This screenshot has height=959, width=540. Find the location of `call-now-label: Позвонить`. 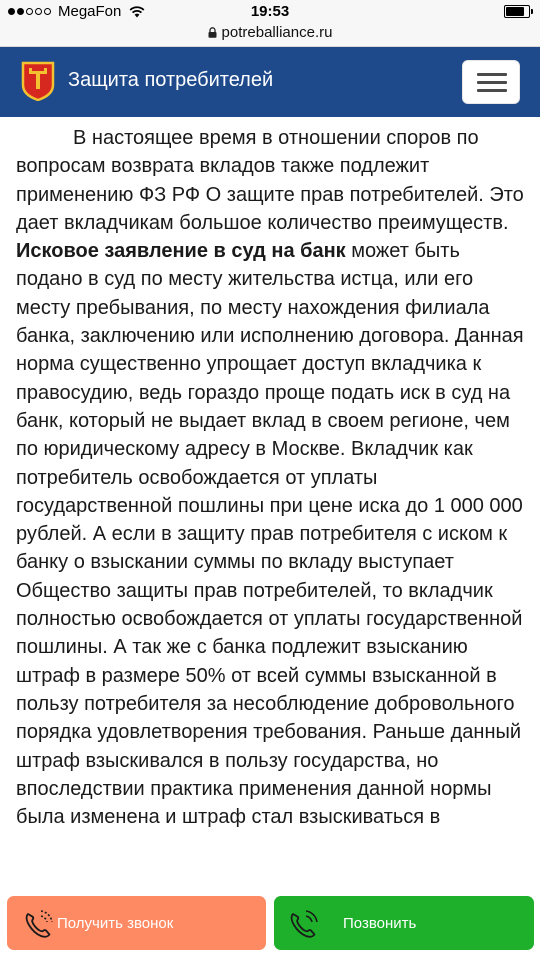

call-now-label: Позвонить is located at coordinates (380, 923).